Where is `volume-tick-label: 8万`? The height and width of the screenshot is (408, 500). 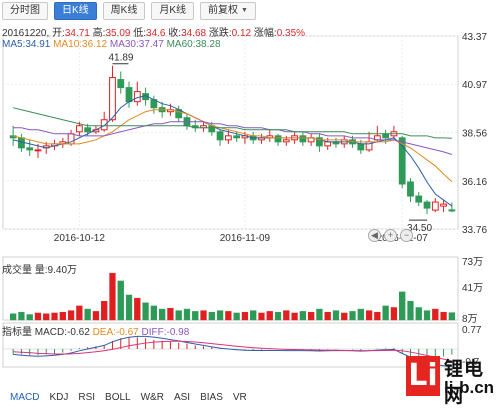
volume-tick-label: 8万 is located at coordinates (470, 319).